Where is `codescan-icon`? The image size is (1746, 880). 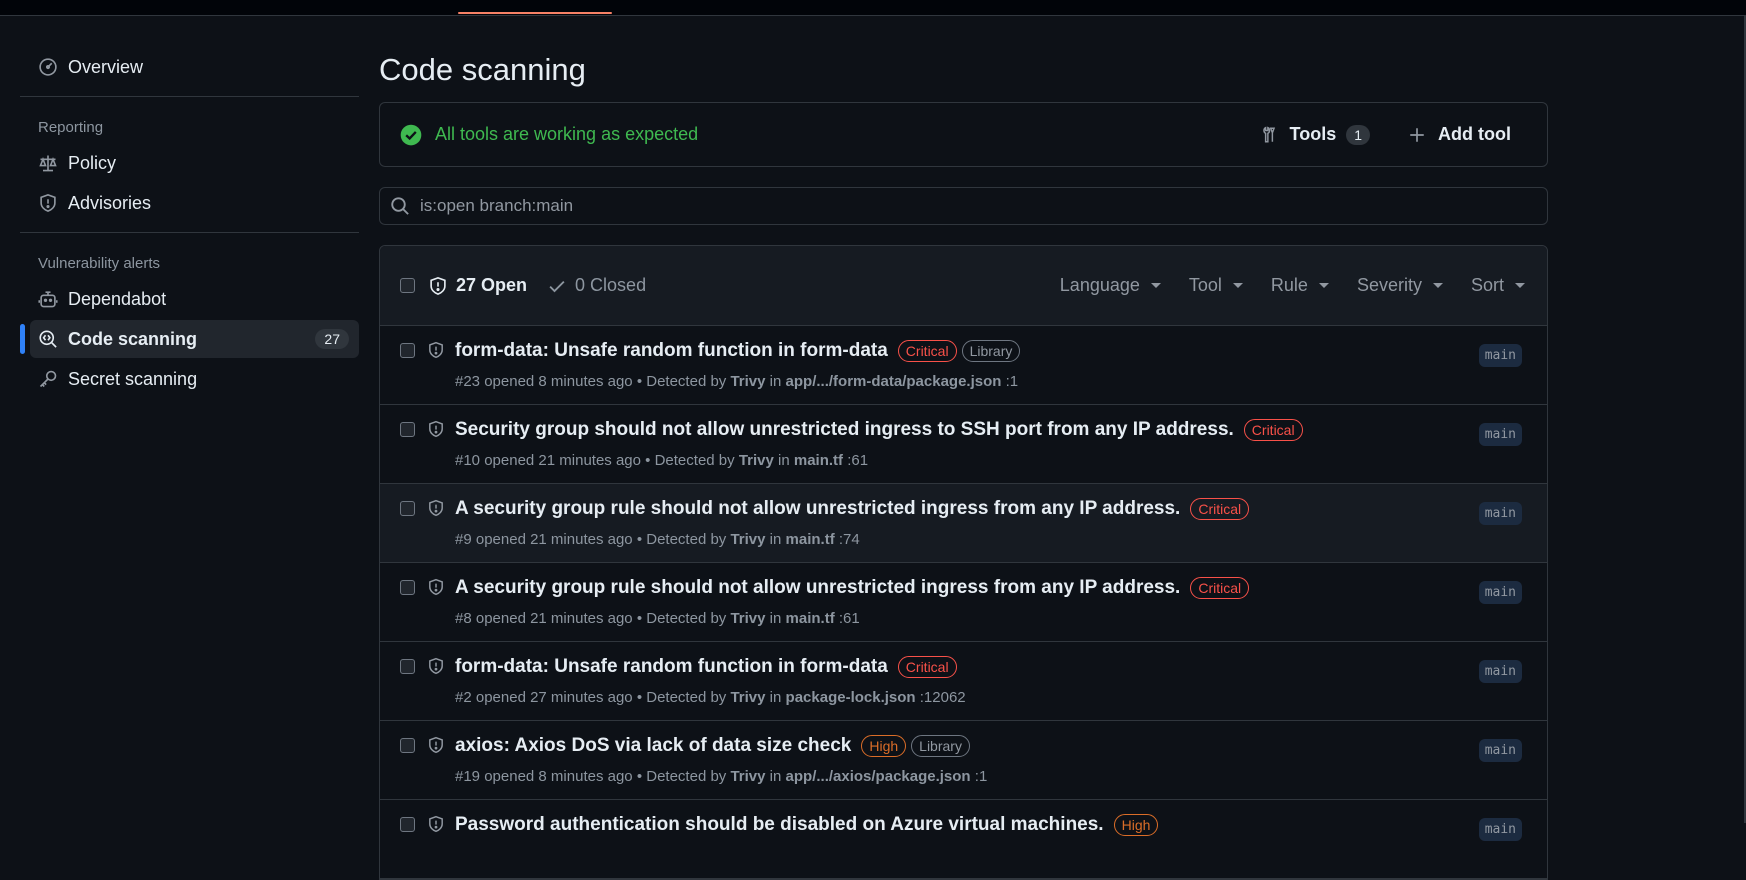
codescan-icon is located at coordinates (48, 339).